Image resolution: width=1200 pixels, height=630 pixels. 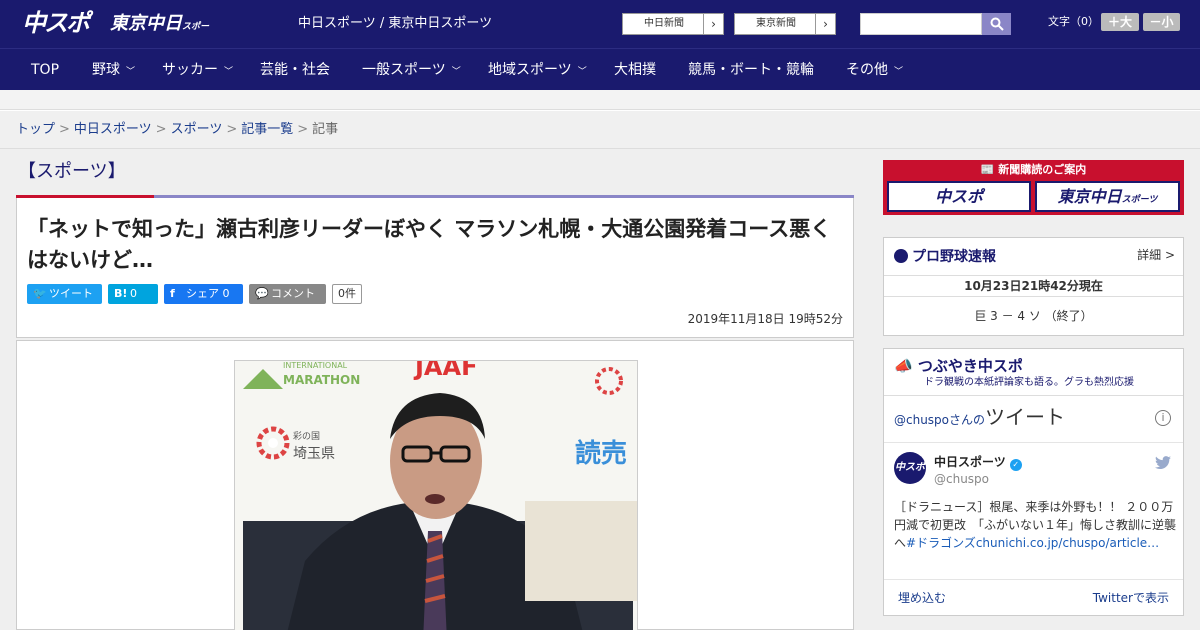 What do you see at coordinates (71, 293) in the screenshot?
I see `tweet-label: ツイート` at bounding box center [71, 293].